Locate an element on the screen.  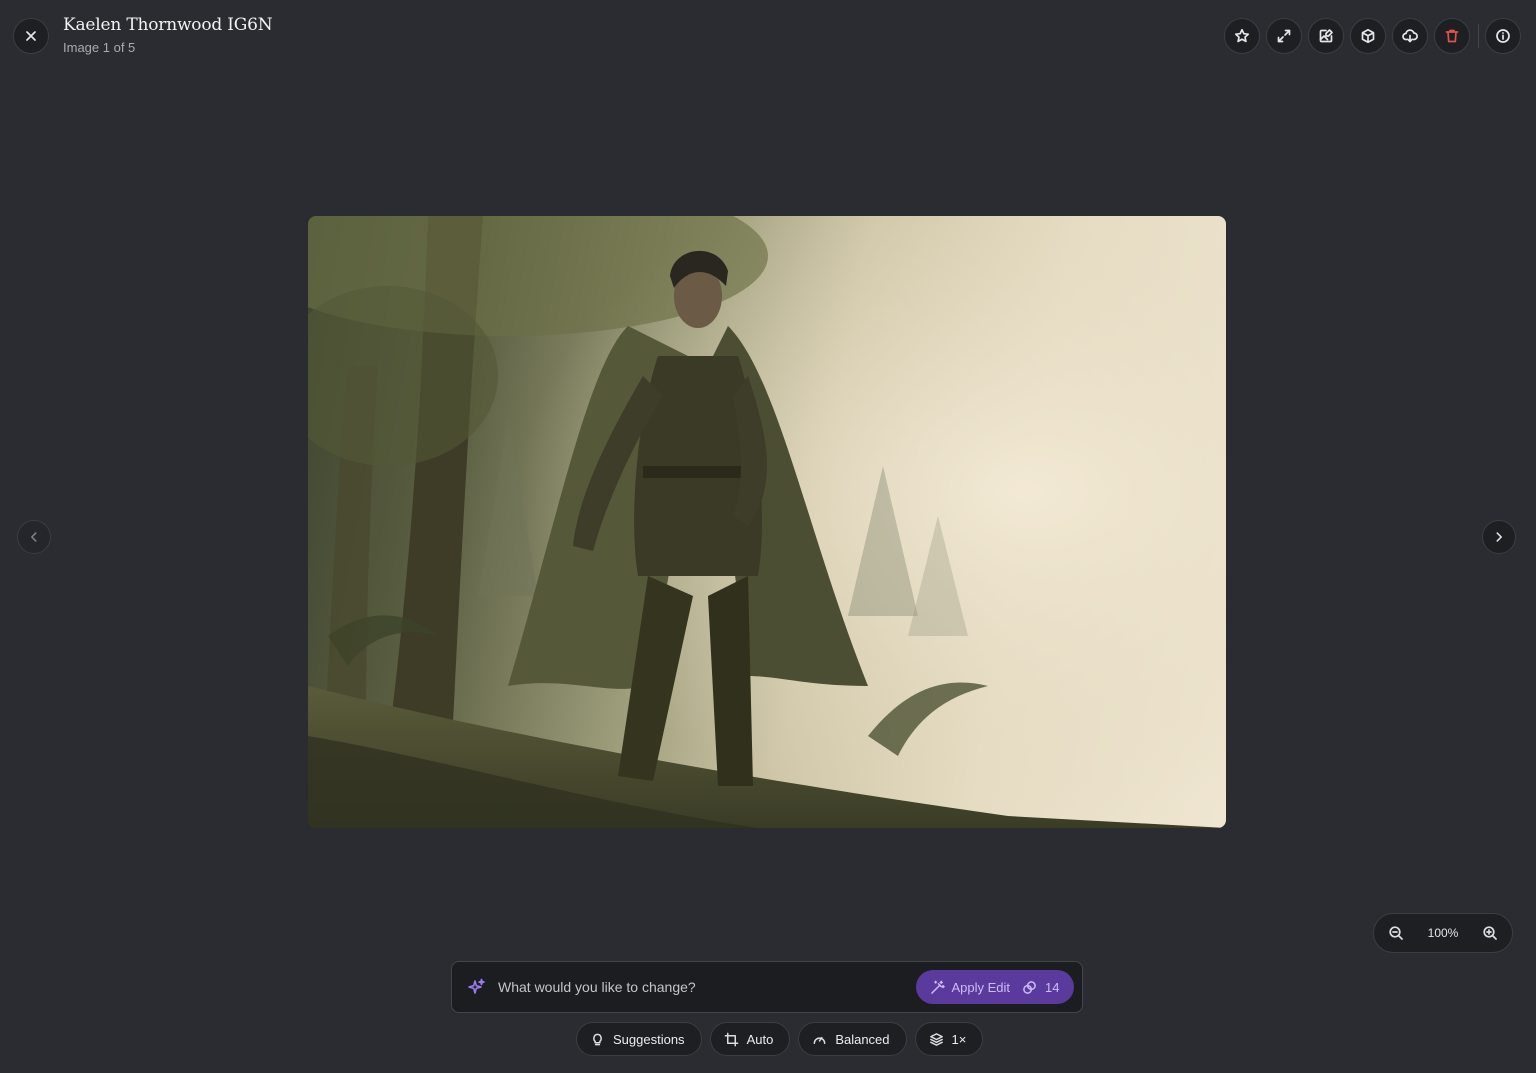
zoom-in-button is located at coordinates (1490, 933).